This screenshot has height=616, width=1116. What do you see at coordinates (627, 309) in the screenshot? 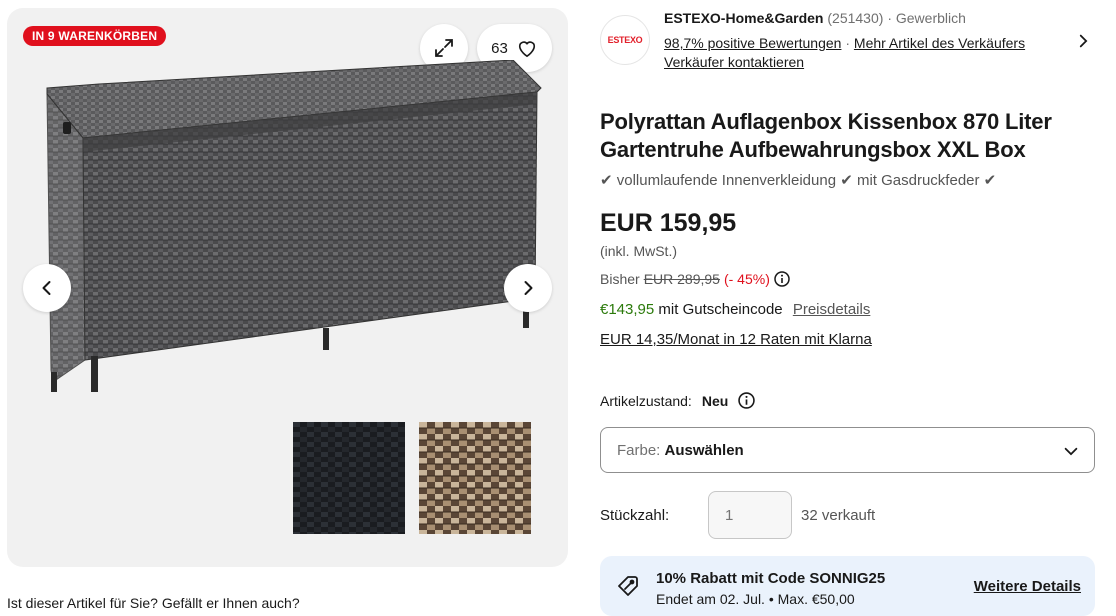
I see `coupon-price: €143,95` at bounding box center [627, 309].